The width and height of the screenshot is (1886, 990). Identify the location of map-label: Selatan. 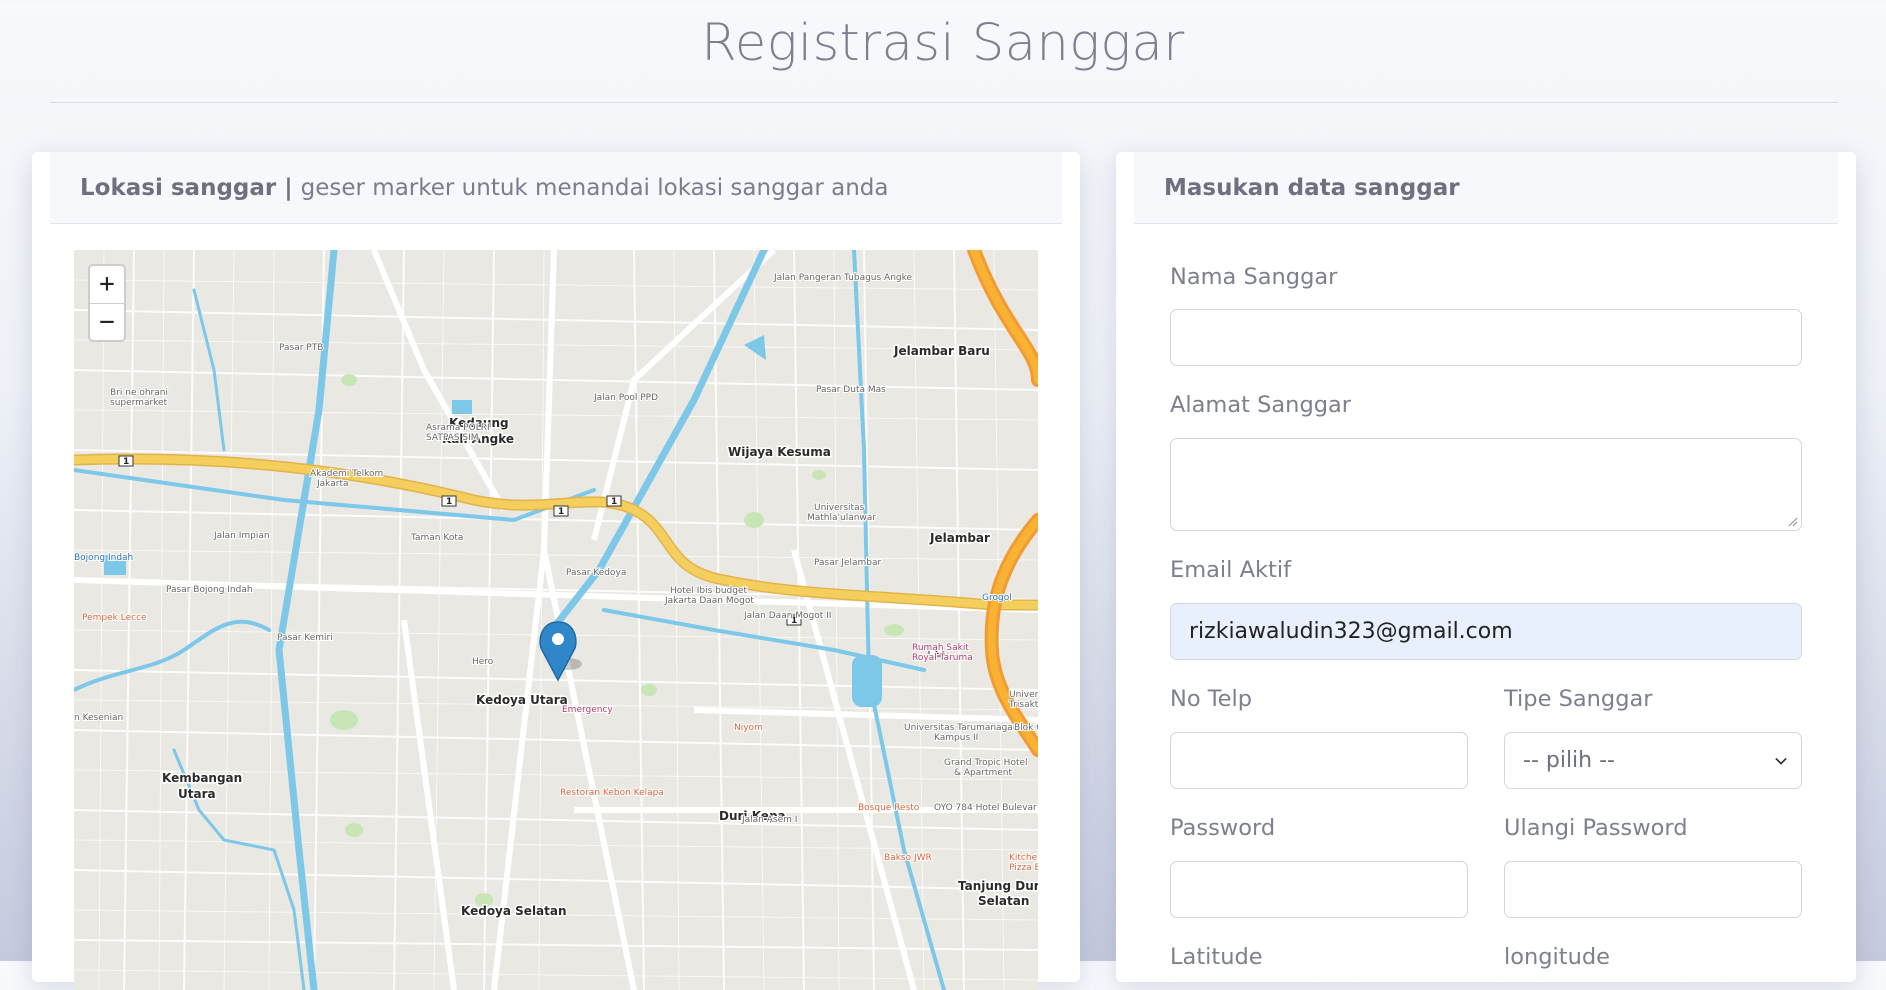
(1003, 901).